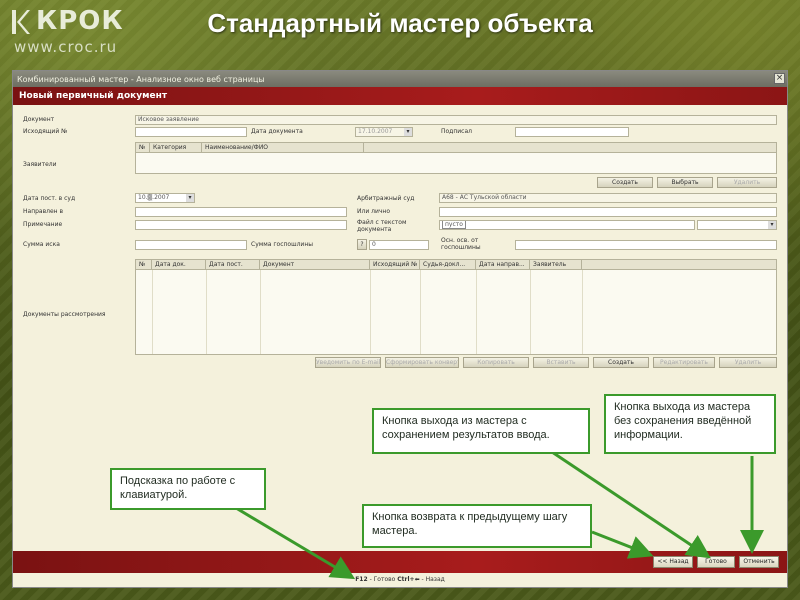 Image resolution: width=800 pixels, height=600 pixels. I want to click on or-personally-label: Или лично, so click(374, 211).